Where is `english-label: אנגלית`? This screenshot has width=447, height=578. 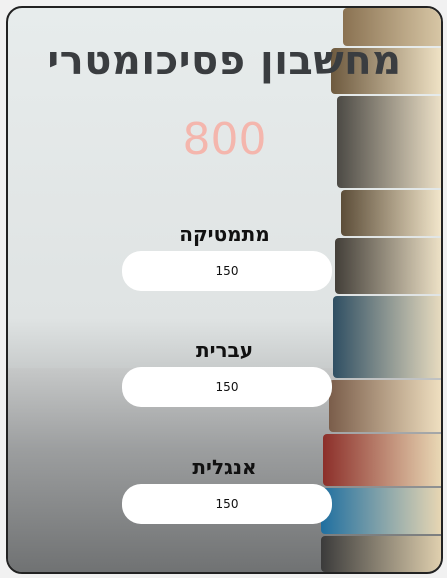
english-label: אנגלית is located at coordinates (224, 467).